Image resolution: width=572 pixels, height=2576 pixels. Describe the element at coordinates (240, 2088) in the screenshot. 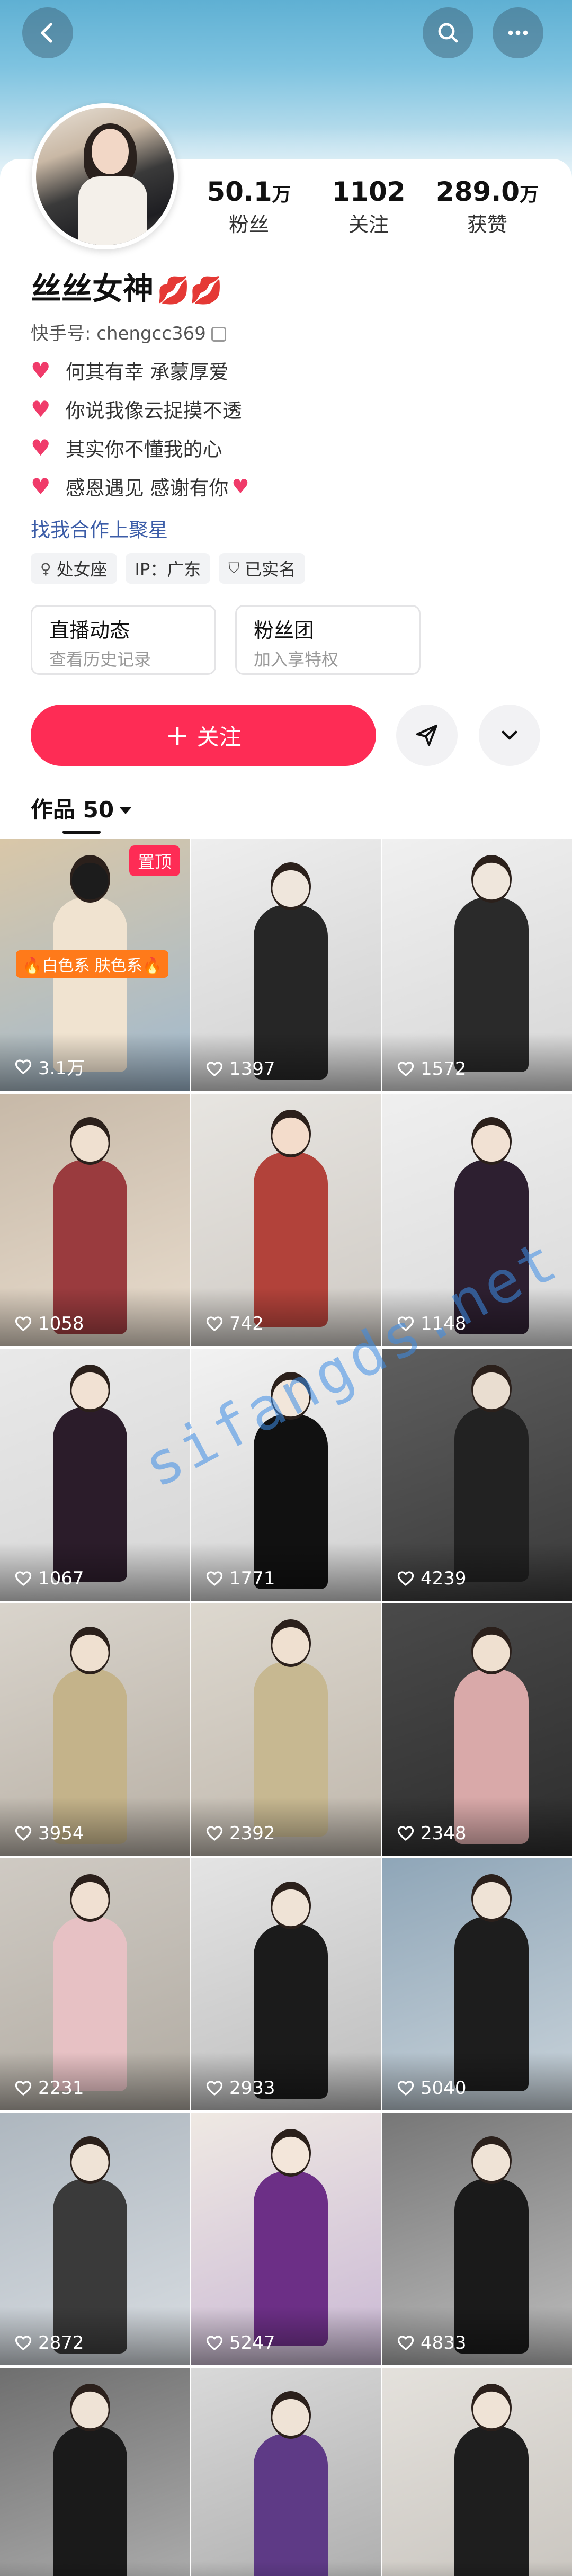

I see `video-likes: 2933` at that location.